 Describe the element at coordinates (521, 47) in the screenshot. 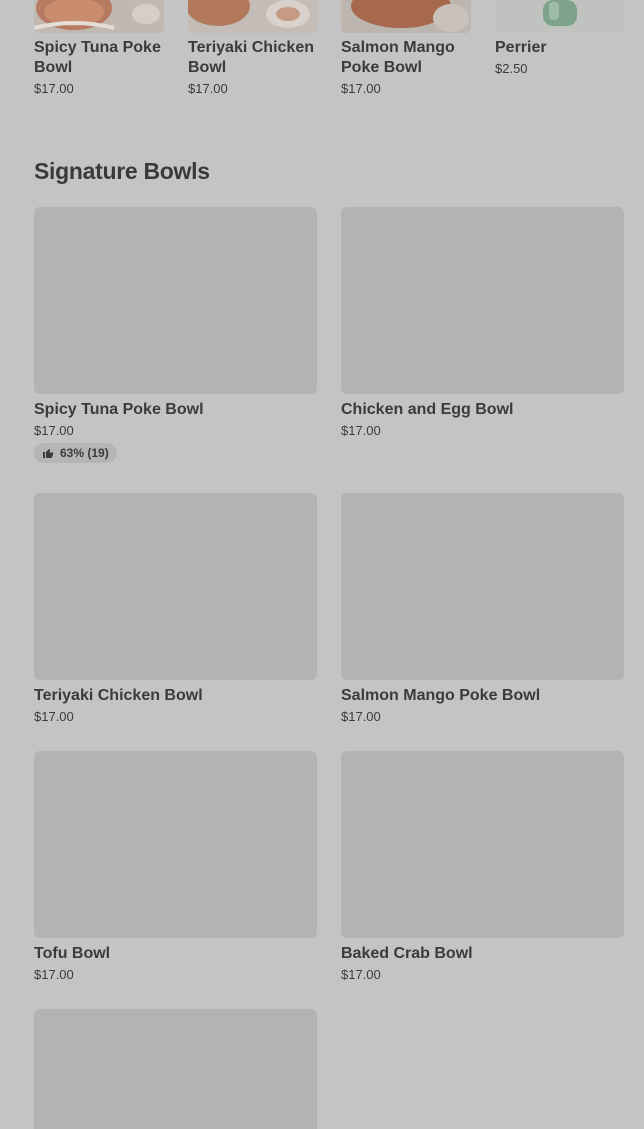

I see `item-name: Perrier` at that location.